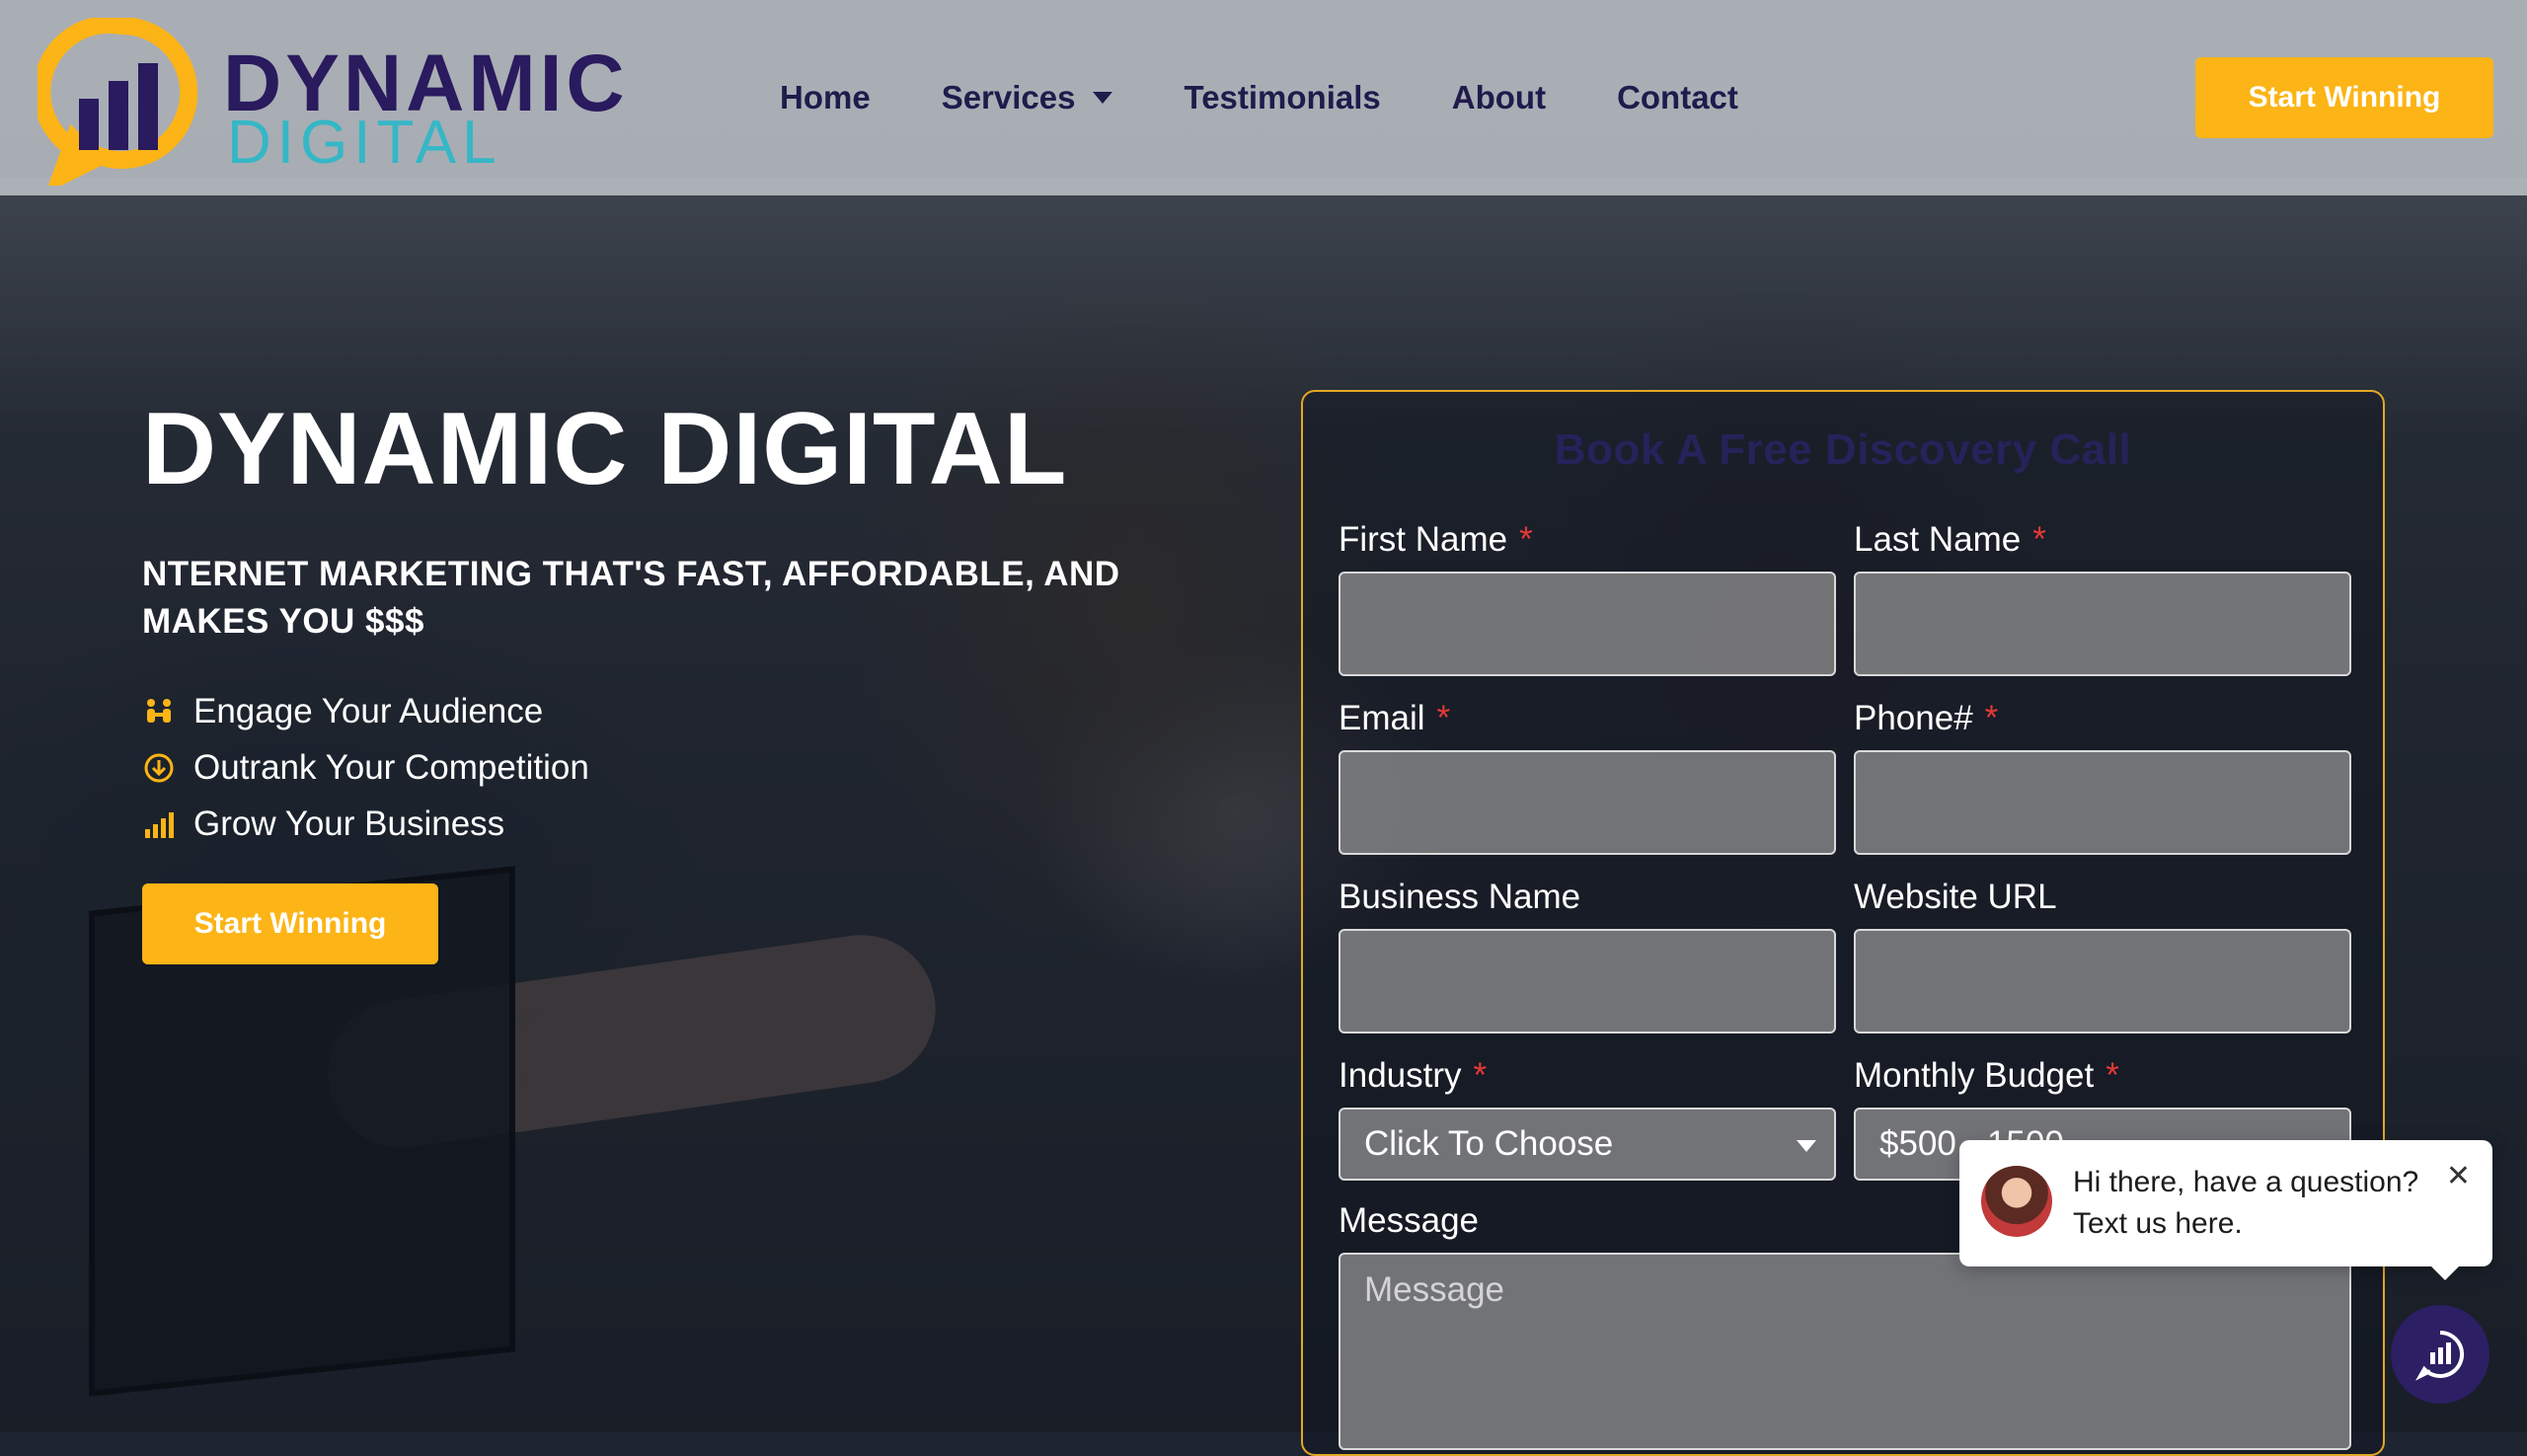 The height and width of the screenshot is (1456, 2527). I want to click on chat-launcher-button, so click(2440, 1354).